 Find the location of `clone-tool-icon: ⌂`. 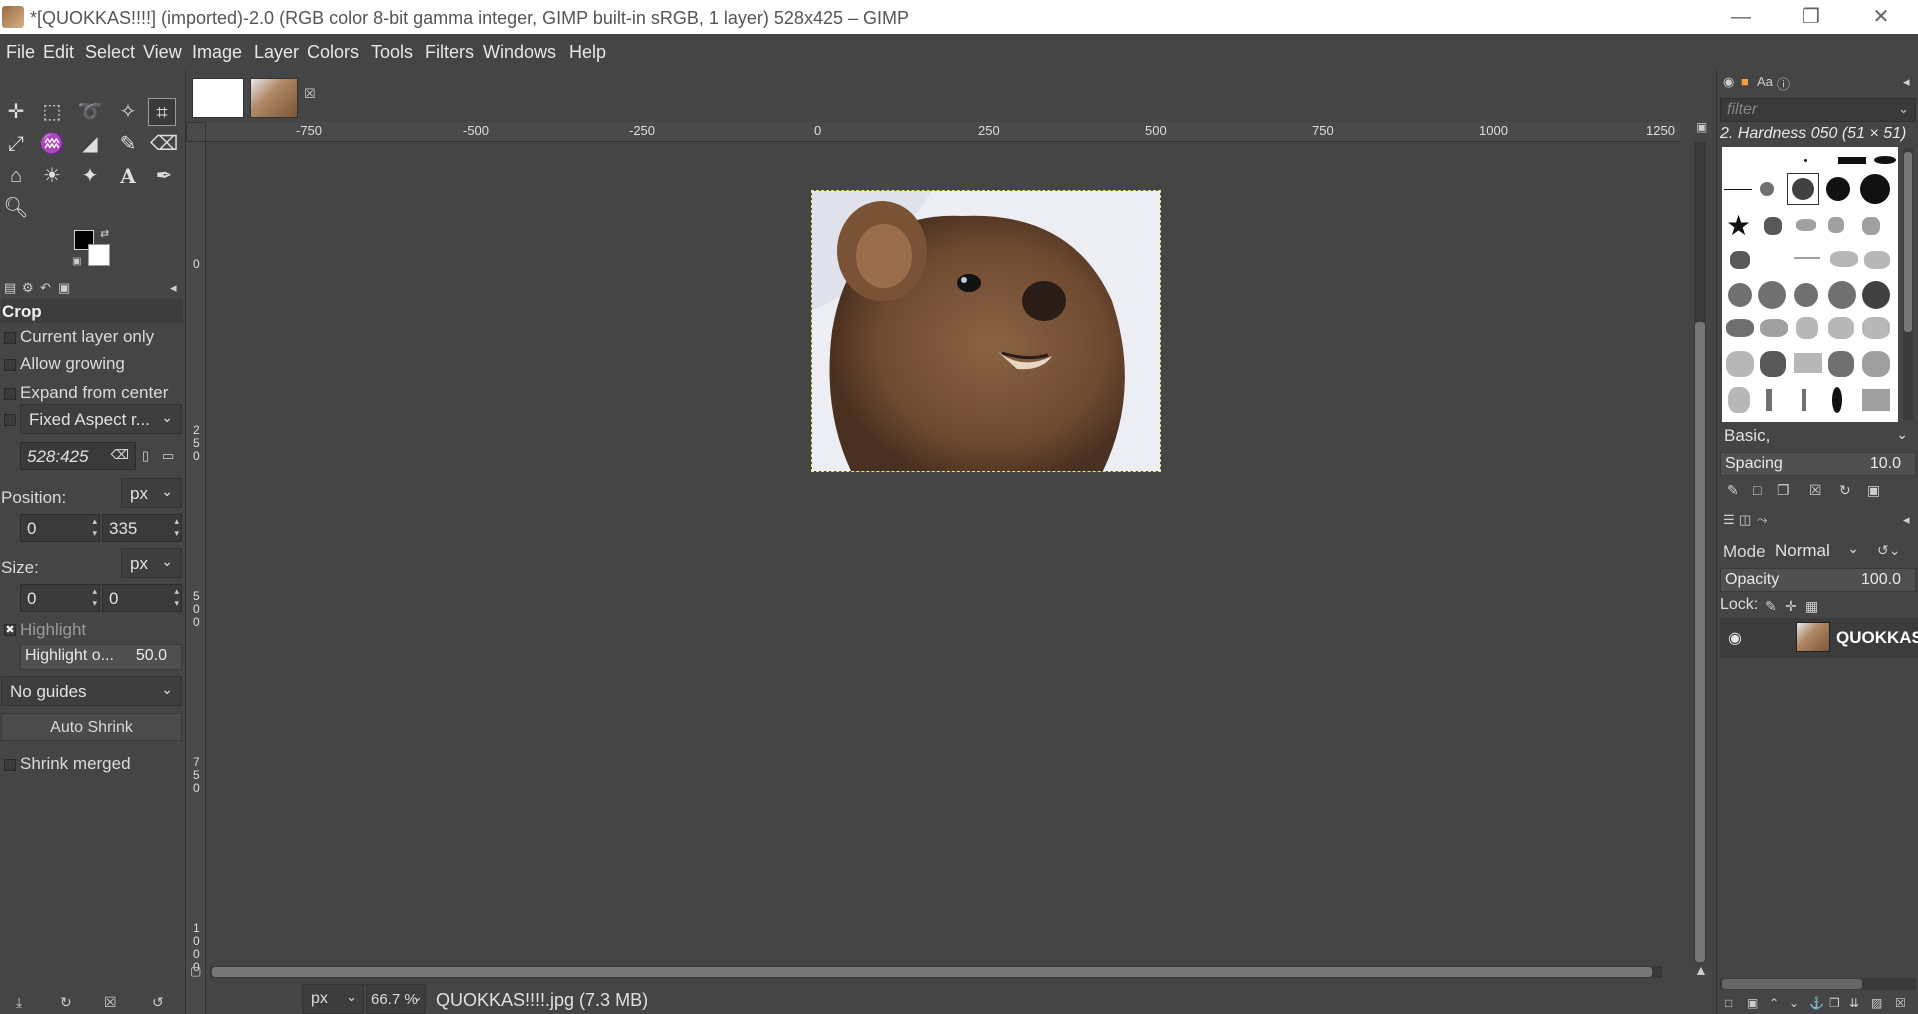

clone-tool-icon: ⌂ is located at coordinates (16, 176).